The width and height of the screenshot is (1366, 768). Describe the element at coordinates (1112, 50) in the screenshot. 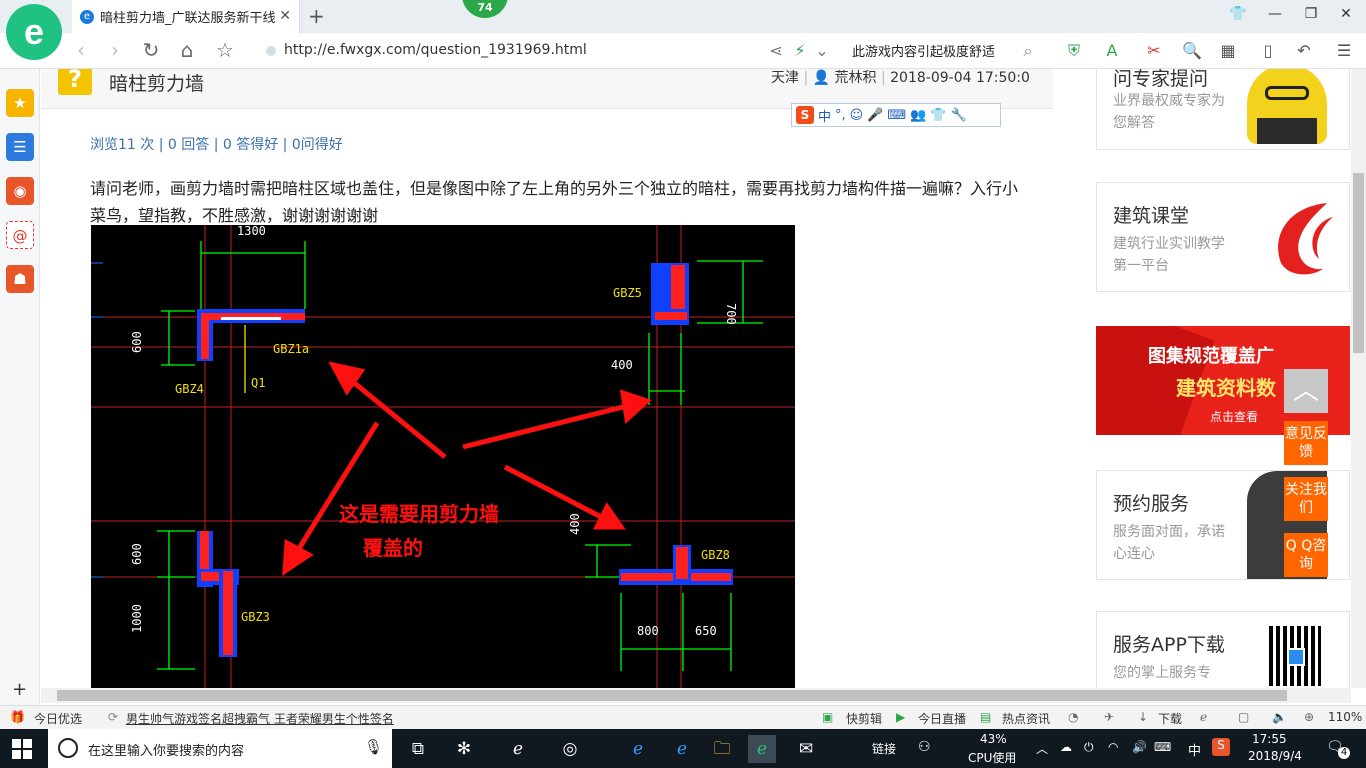

I see `translate-icon: A` at that location.